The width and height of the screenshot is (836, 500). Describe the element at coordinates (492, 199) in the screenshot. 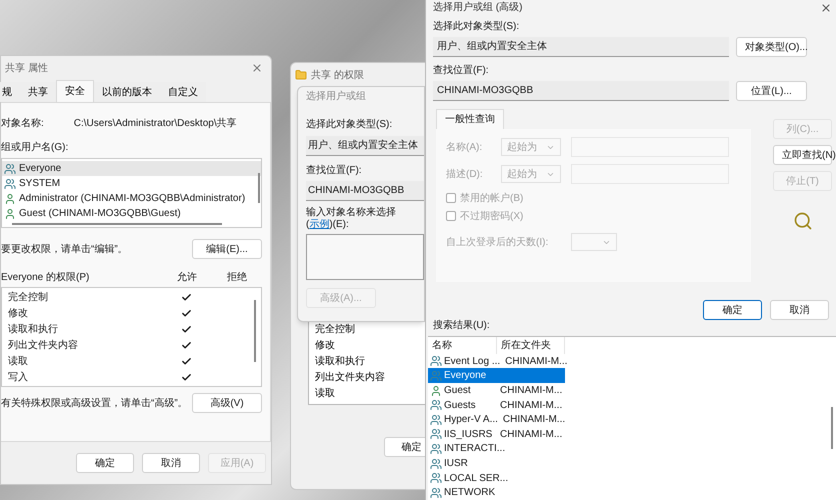

I see `checkbox-label: 禁用的帐户(B)` at that location.